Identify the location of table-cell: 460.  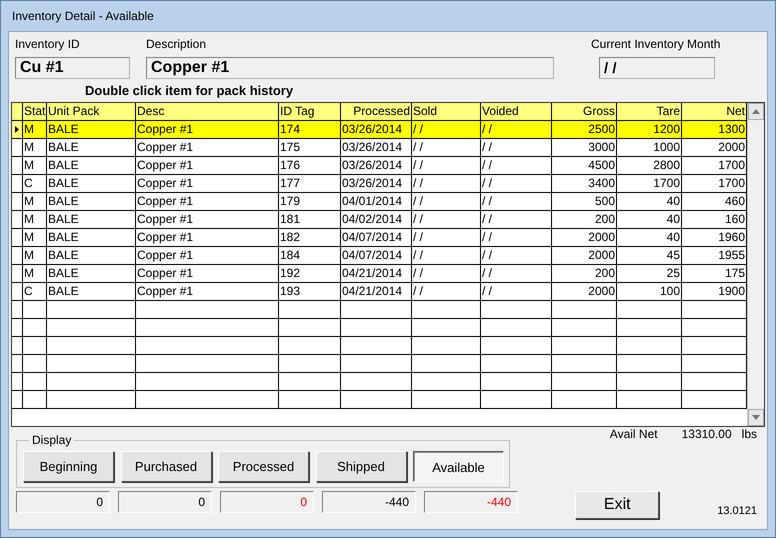
(714, 202).